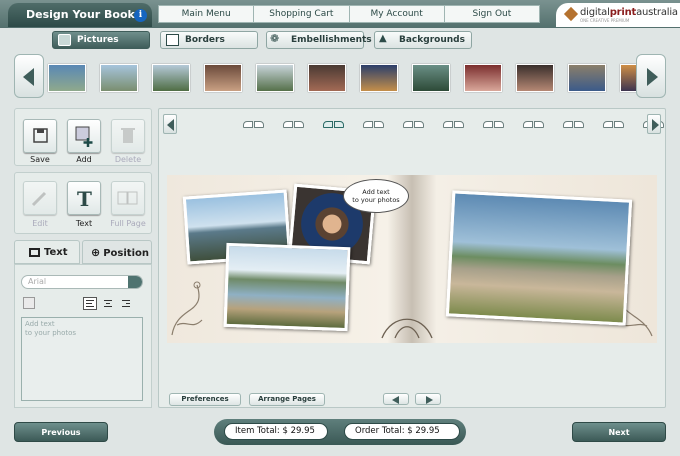 The image size is (680, 456). What do you see at coordinates (40, 136) in the screenshot?
I see `save-button` at bounding box center [40, 136].